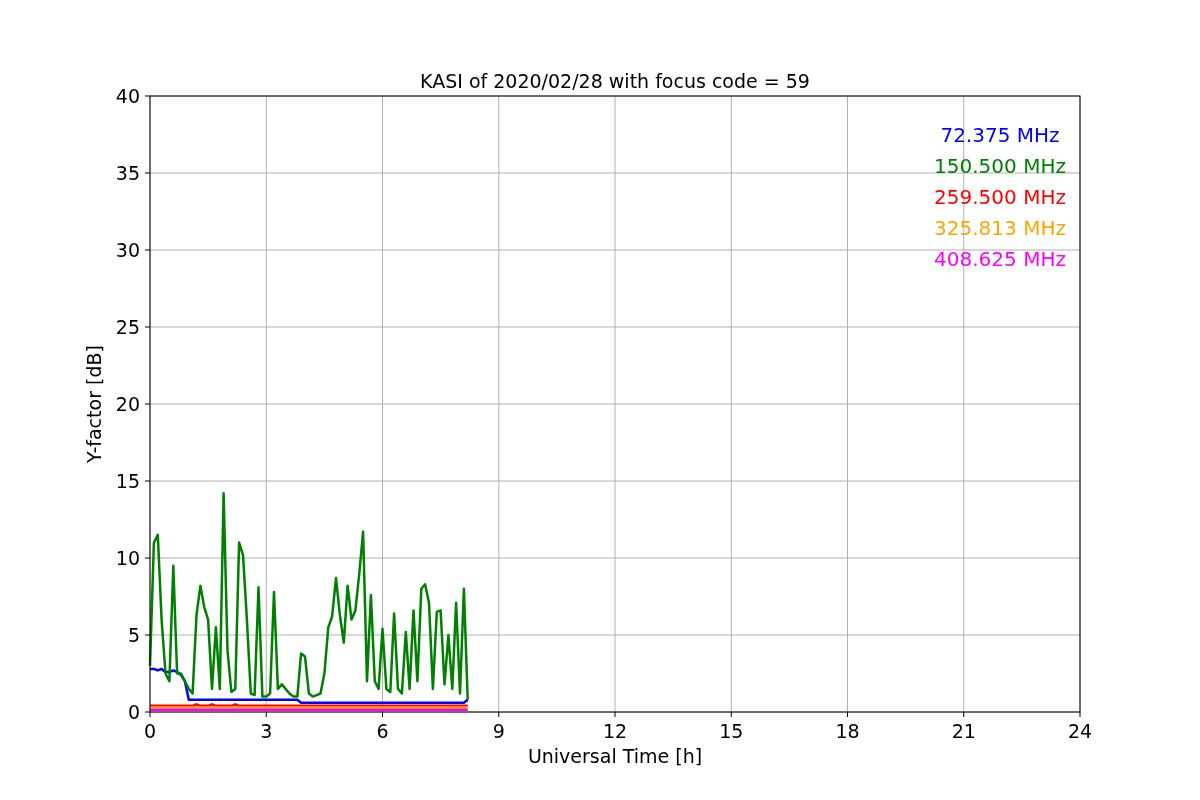 The width and height of the screenshot is (1200, 800). I want to click on legend-label: 325.813 MHz, so click(1000, 228).